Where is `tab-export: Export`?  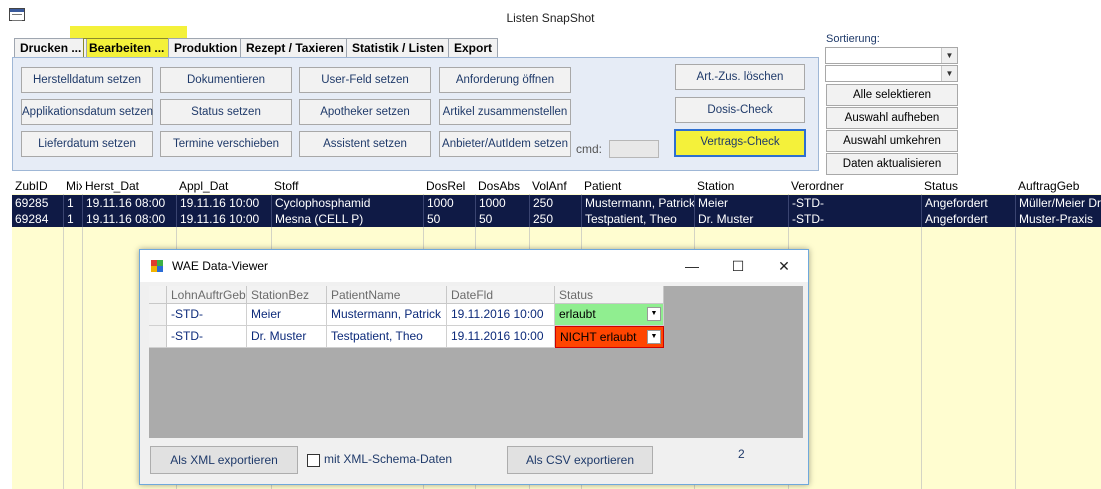
tab-export: Export is located at coordinates (473, 48).